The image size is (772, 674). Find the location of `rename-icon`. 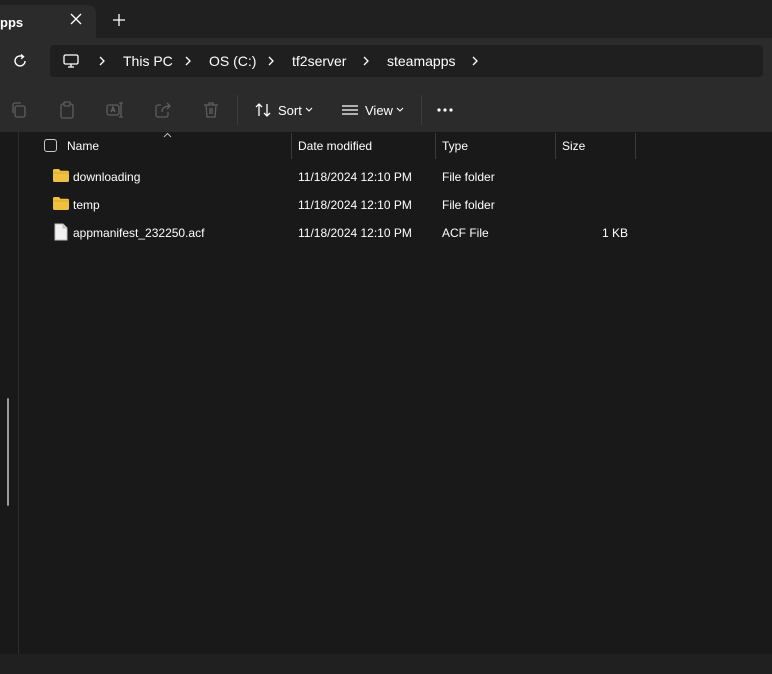

rename-icon is located at coordinates (115, 110).